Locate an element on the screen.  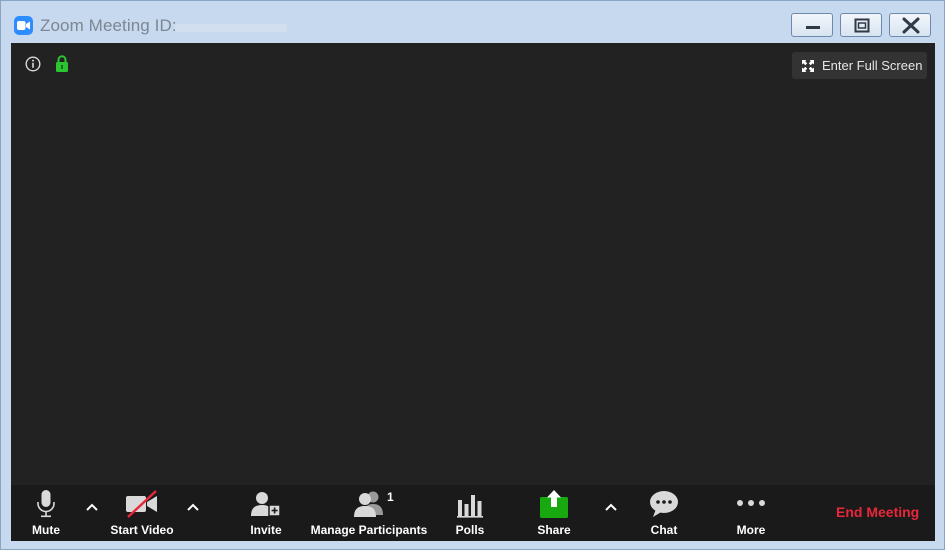
microphone-icon is located at coordinates (46, 504).